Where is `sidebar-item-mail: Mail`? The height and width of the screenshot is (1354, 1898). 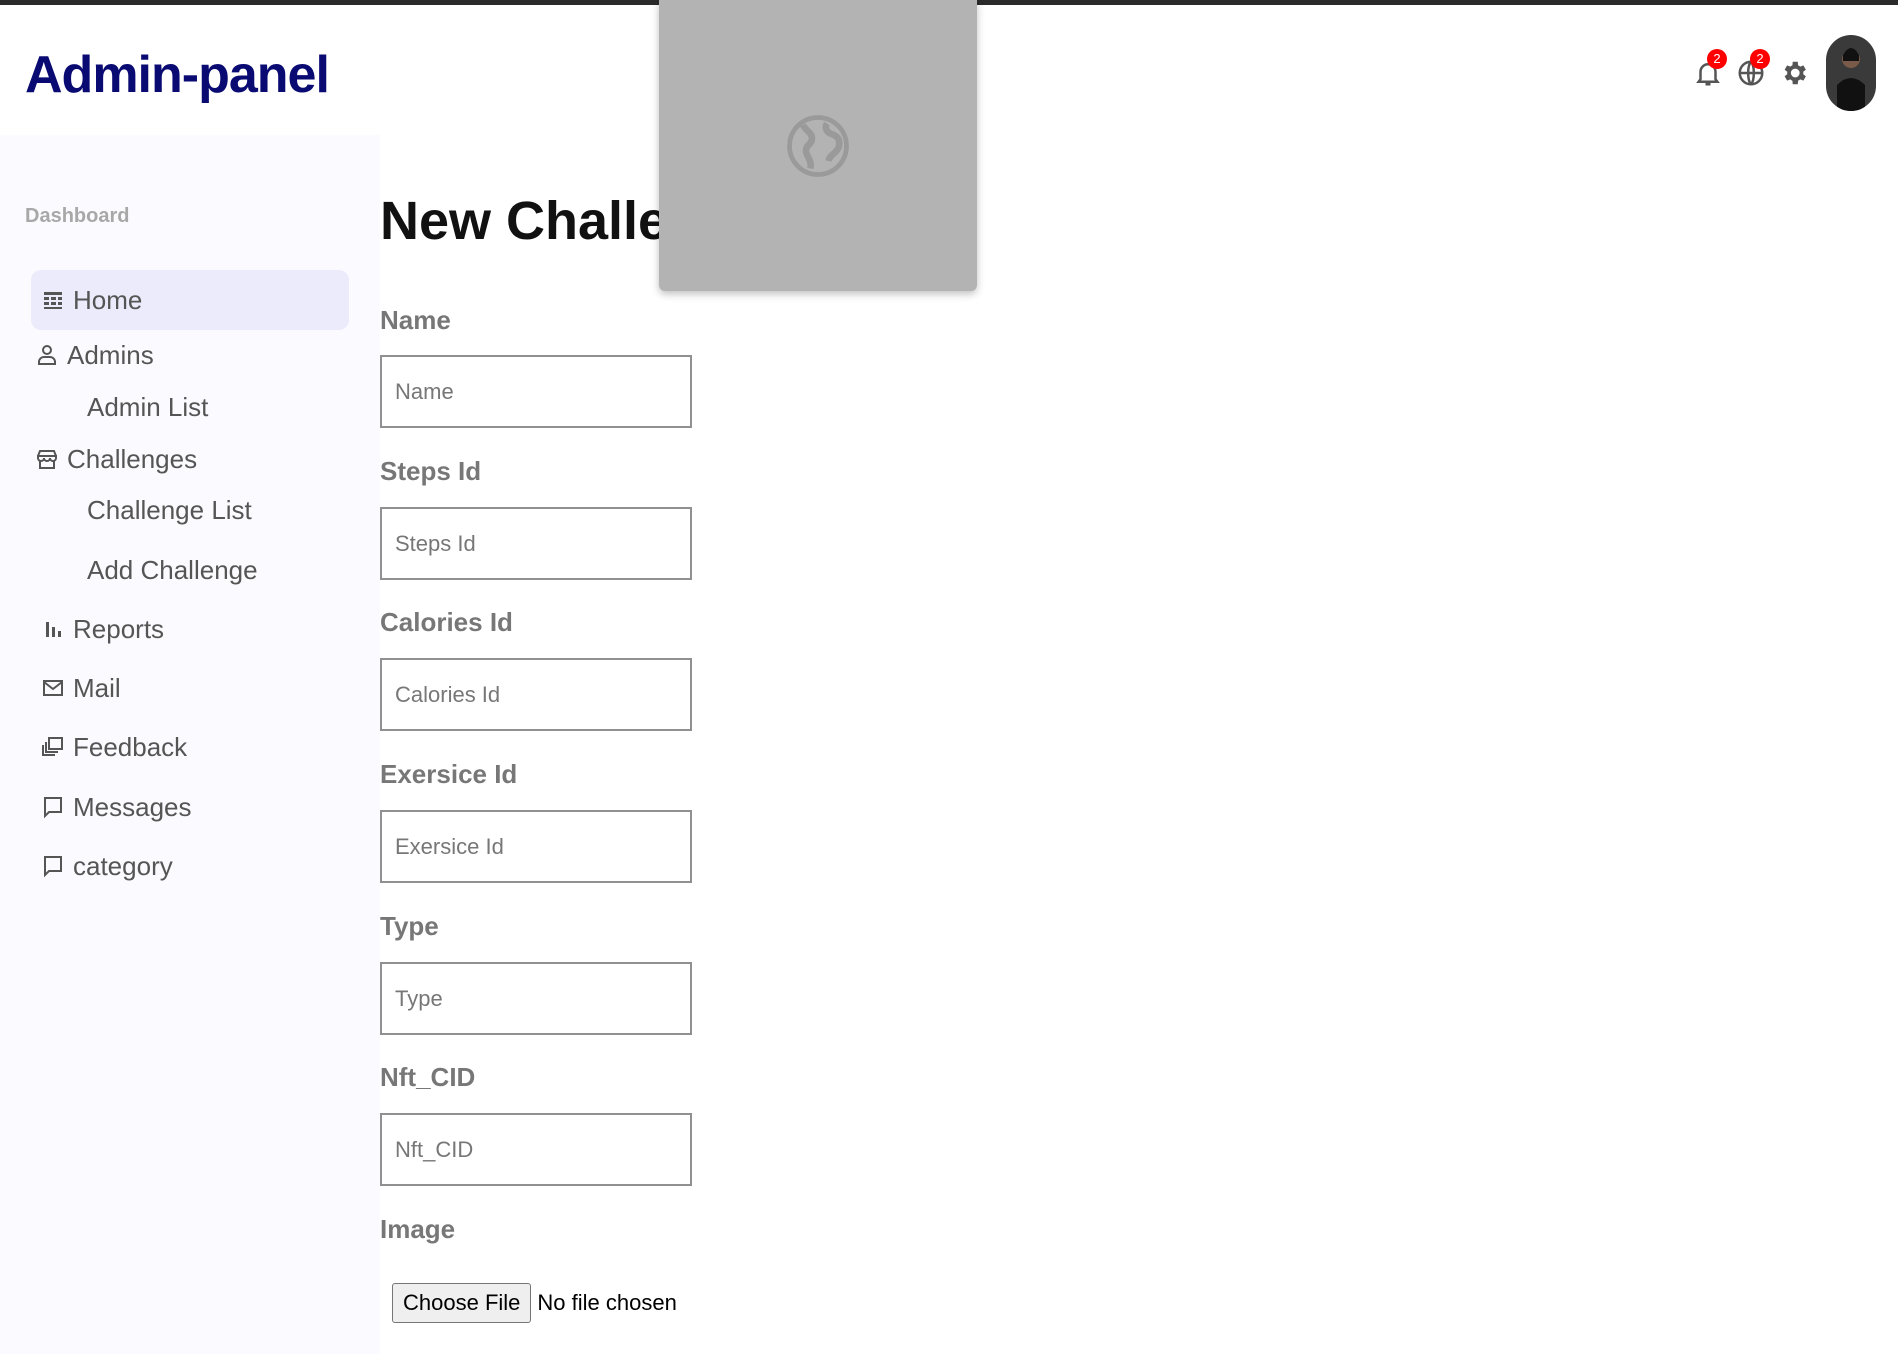 sidebar-item-mail: Mail is located at coordinates (190, 688).